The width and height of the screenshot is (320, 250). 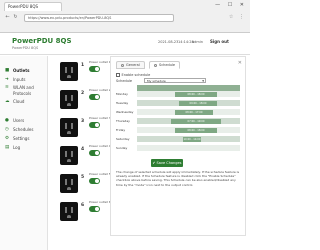 I want to click on device-name: PowerPDU 8QS, so click(x=25, y=48).